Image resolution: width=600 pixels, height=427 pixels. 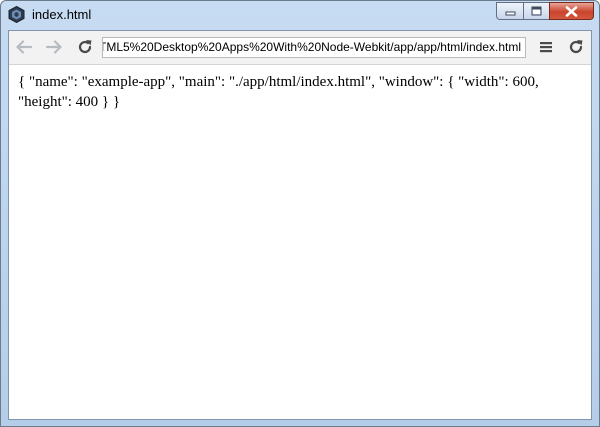 I want to click on menu-button, so click(x=546, y=47).